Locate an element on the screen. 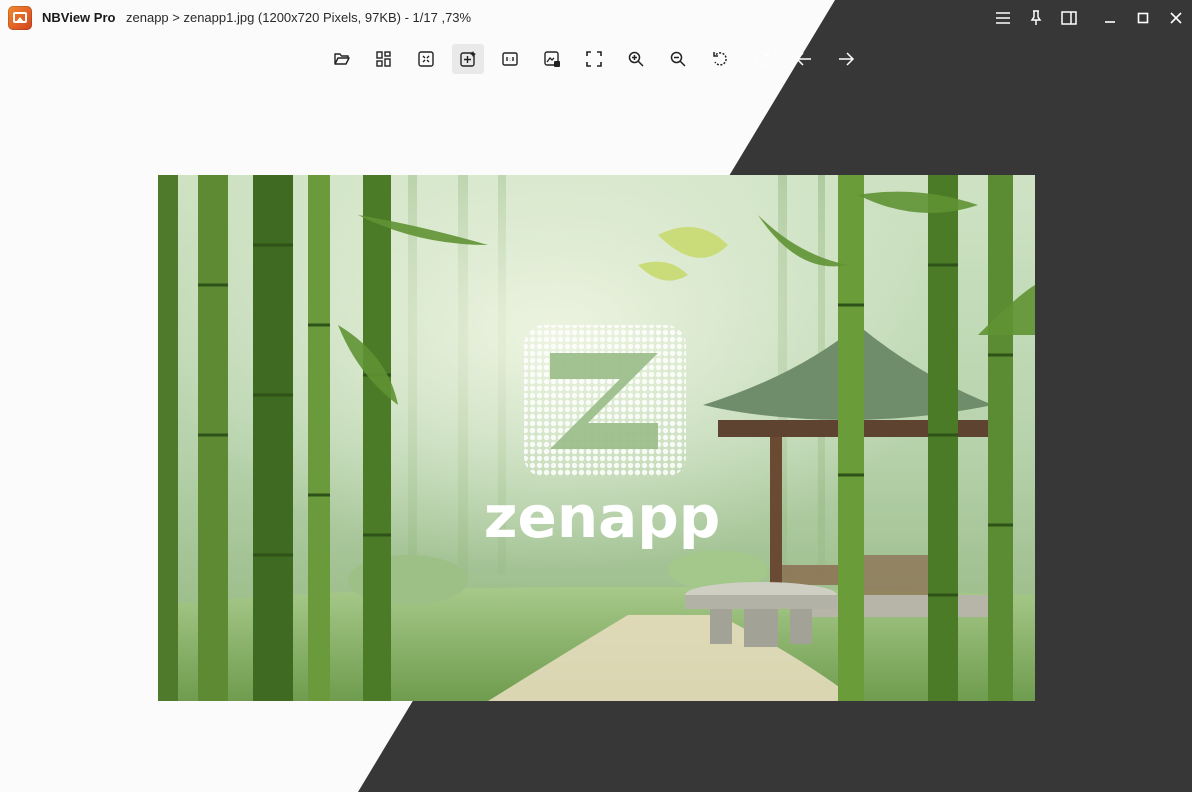  auto-fit-icon is located at coordinates (468, 59).